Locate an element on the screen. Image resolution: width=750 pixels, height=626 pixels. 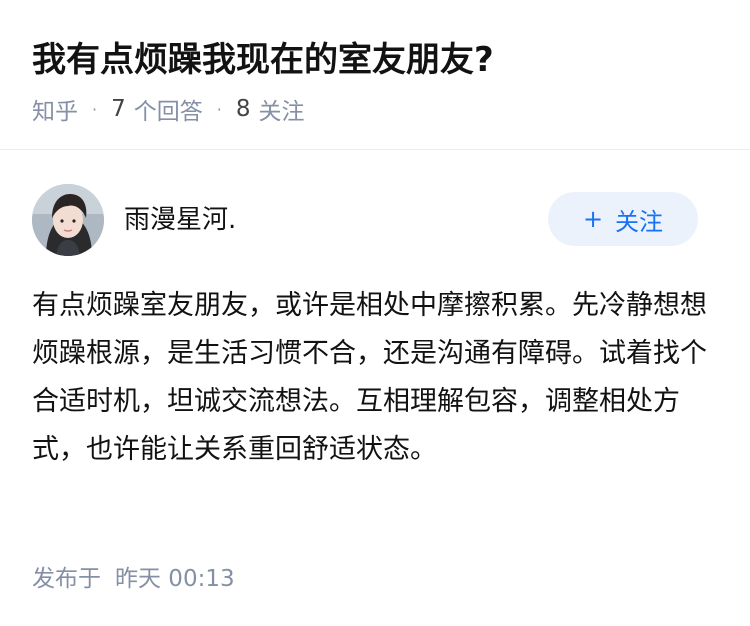
followers-count: 8 is located at coordinates (243, 109).